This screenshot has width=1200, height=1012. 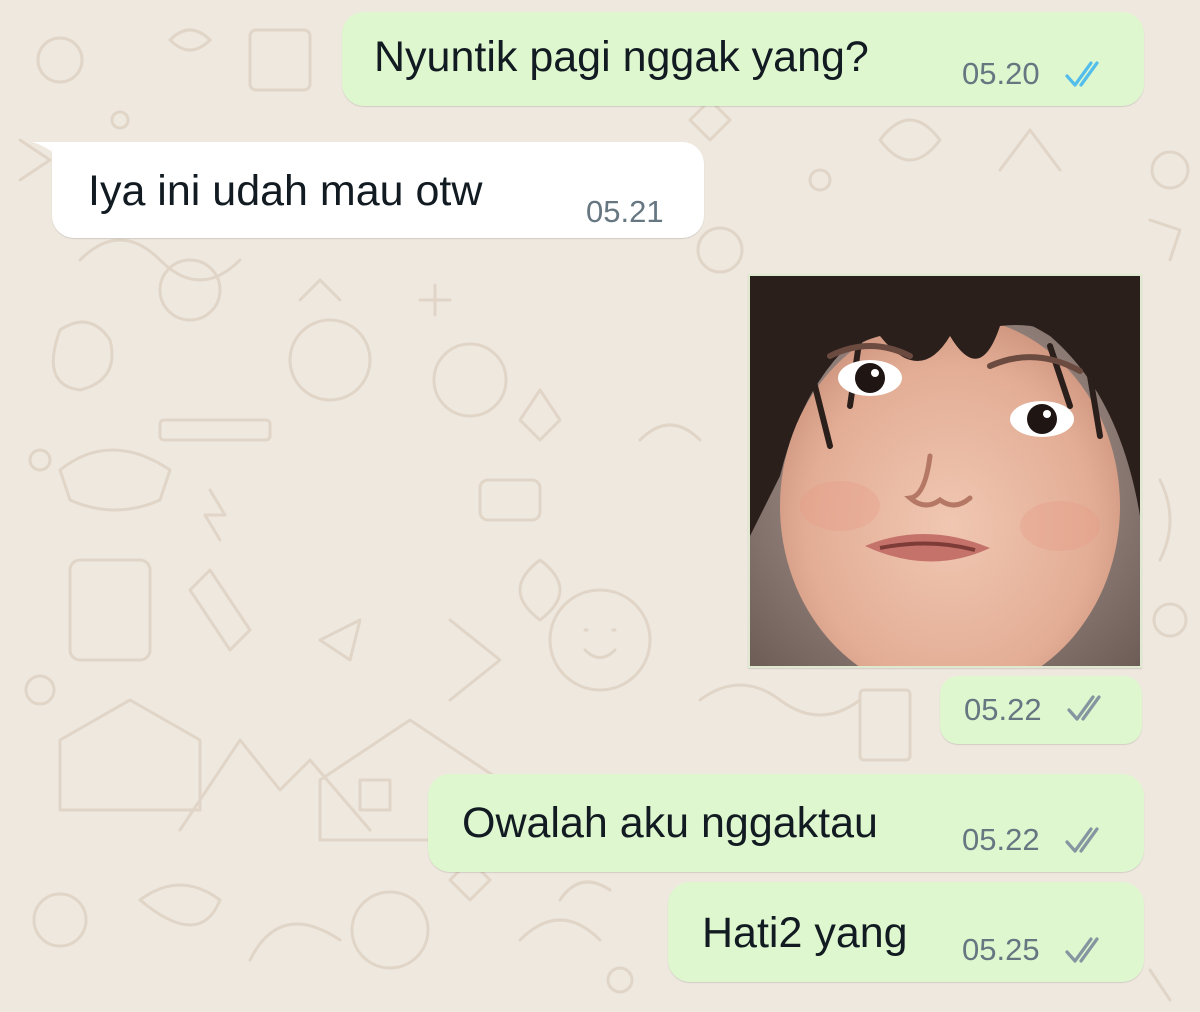 I want to click on message-time: 05.20, so click(x=1001, y=73).